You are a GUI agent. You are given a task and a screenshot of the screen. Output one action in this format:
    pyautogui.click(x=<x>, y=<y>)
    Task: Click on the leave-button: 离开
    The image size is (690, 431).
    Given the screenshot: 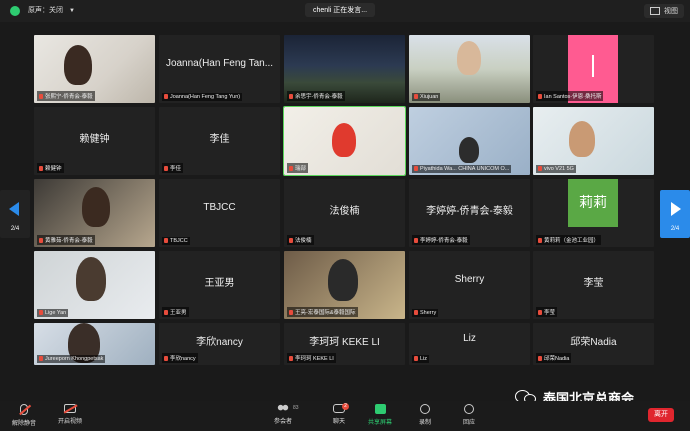 What is the action you would take?
    pyautogui.click(x=661, y=415)
    